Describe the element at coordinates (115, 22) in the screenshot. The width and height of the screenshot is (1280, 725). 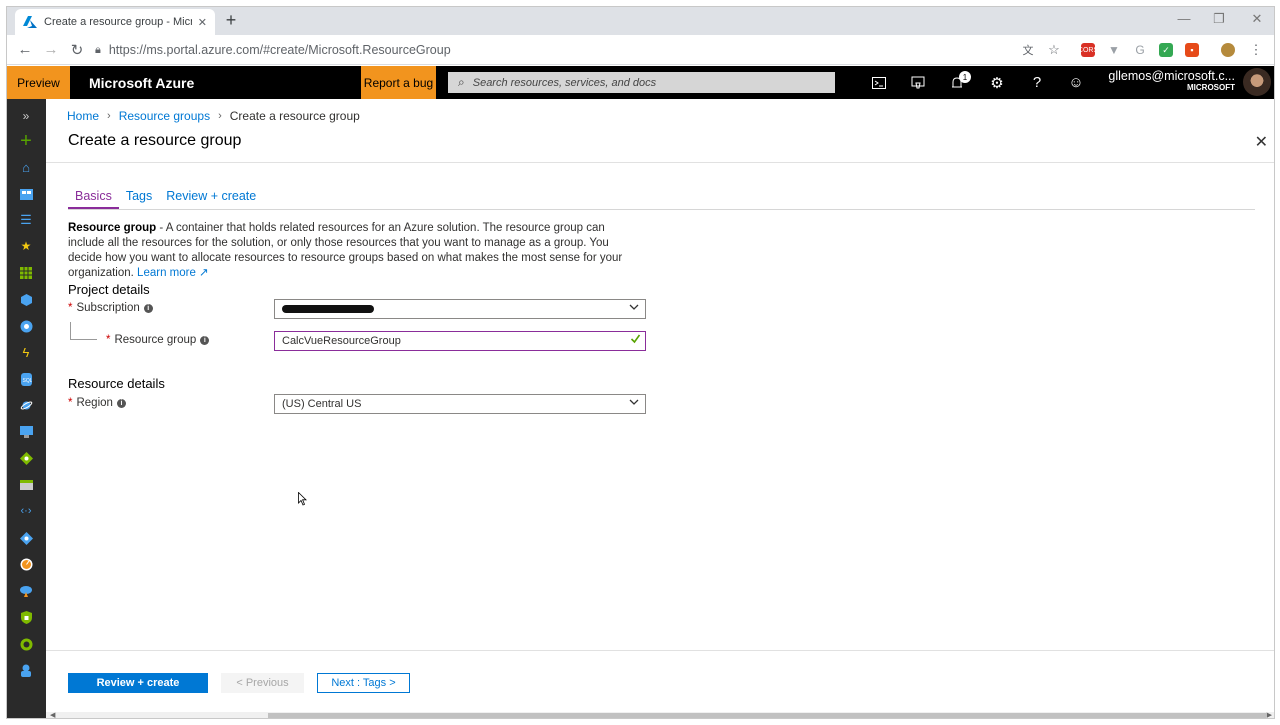
I see `browser-tab: Create a resource group - Micros ✕` at that location.